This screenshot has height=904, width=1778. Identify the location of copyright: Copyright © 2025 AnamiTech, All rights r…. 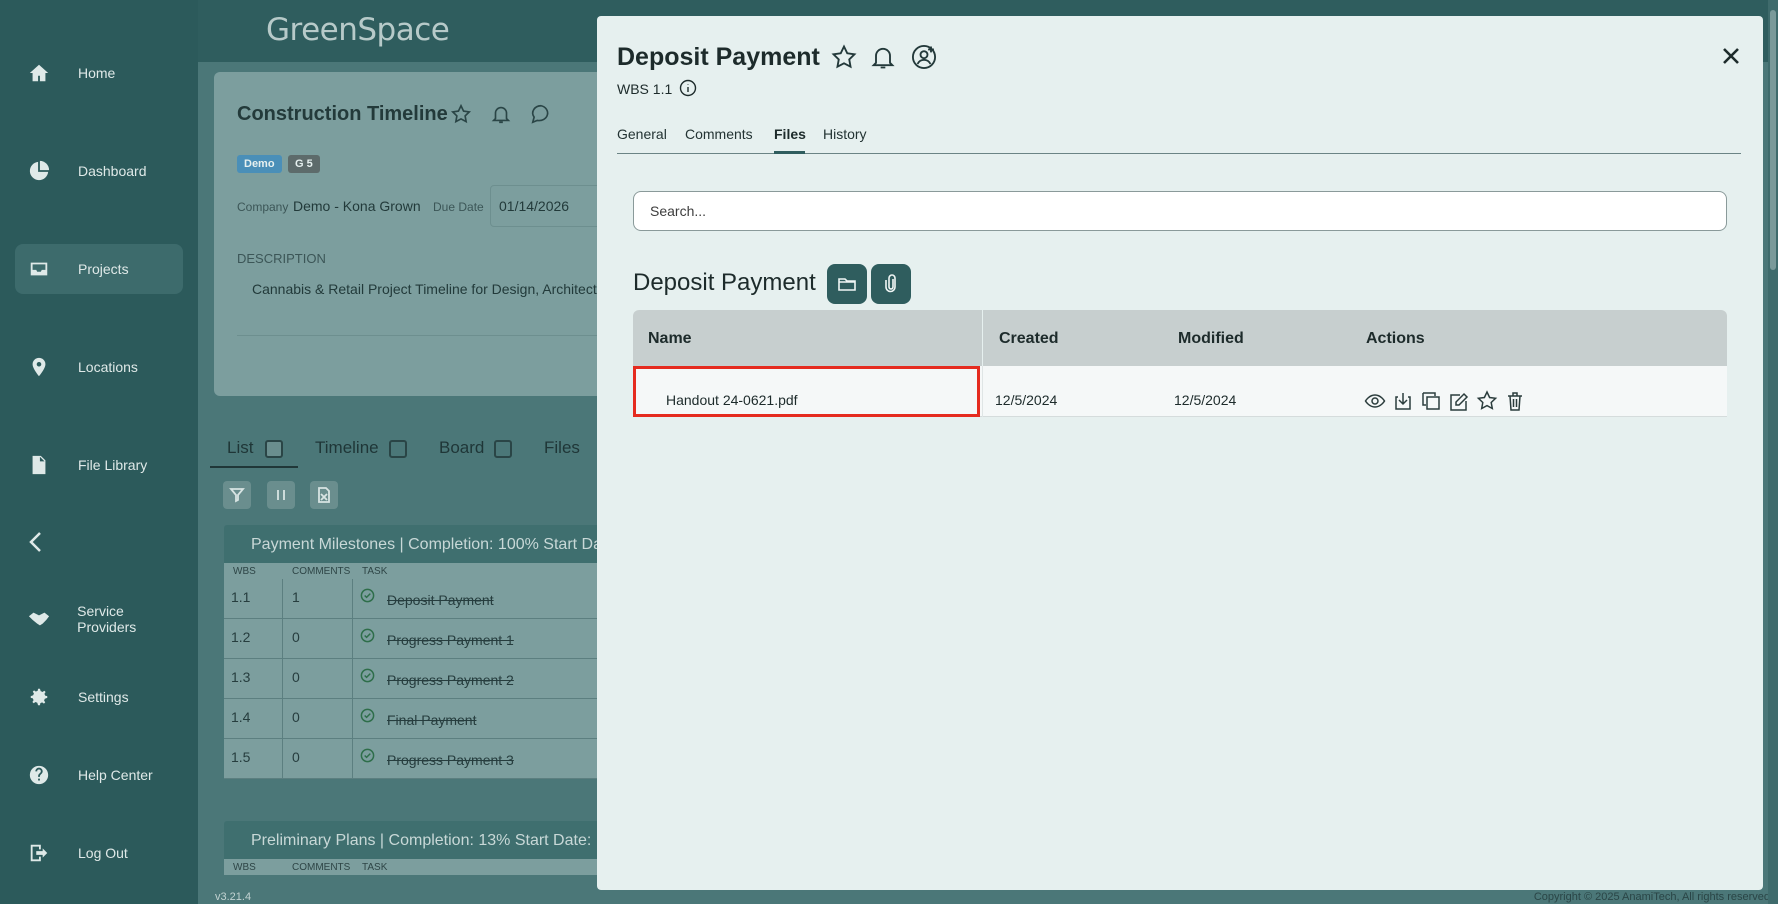
(1651, 897).